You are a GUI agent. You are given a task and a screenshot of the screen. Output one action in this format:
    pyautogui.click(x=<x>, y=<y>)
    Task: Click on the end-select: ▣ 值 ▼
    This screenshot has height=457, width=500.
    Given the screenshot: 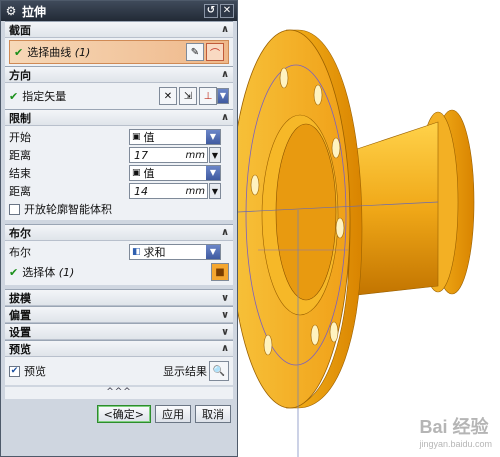 What is the action you would take?
    pyautogui.click(x=175, y=173)
    